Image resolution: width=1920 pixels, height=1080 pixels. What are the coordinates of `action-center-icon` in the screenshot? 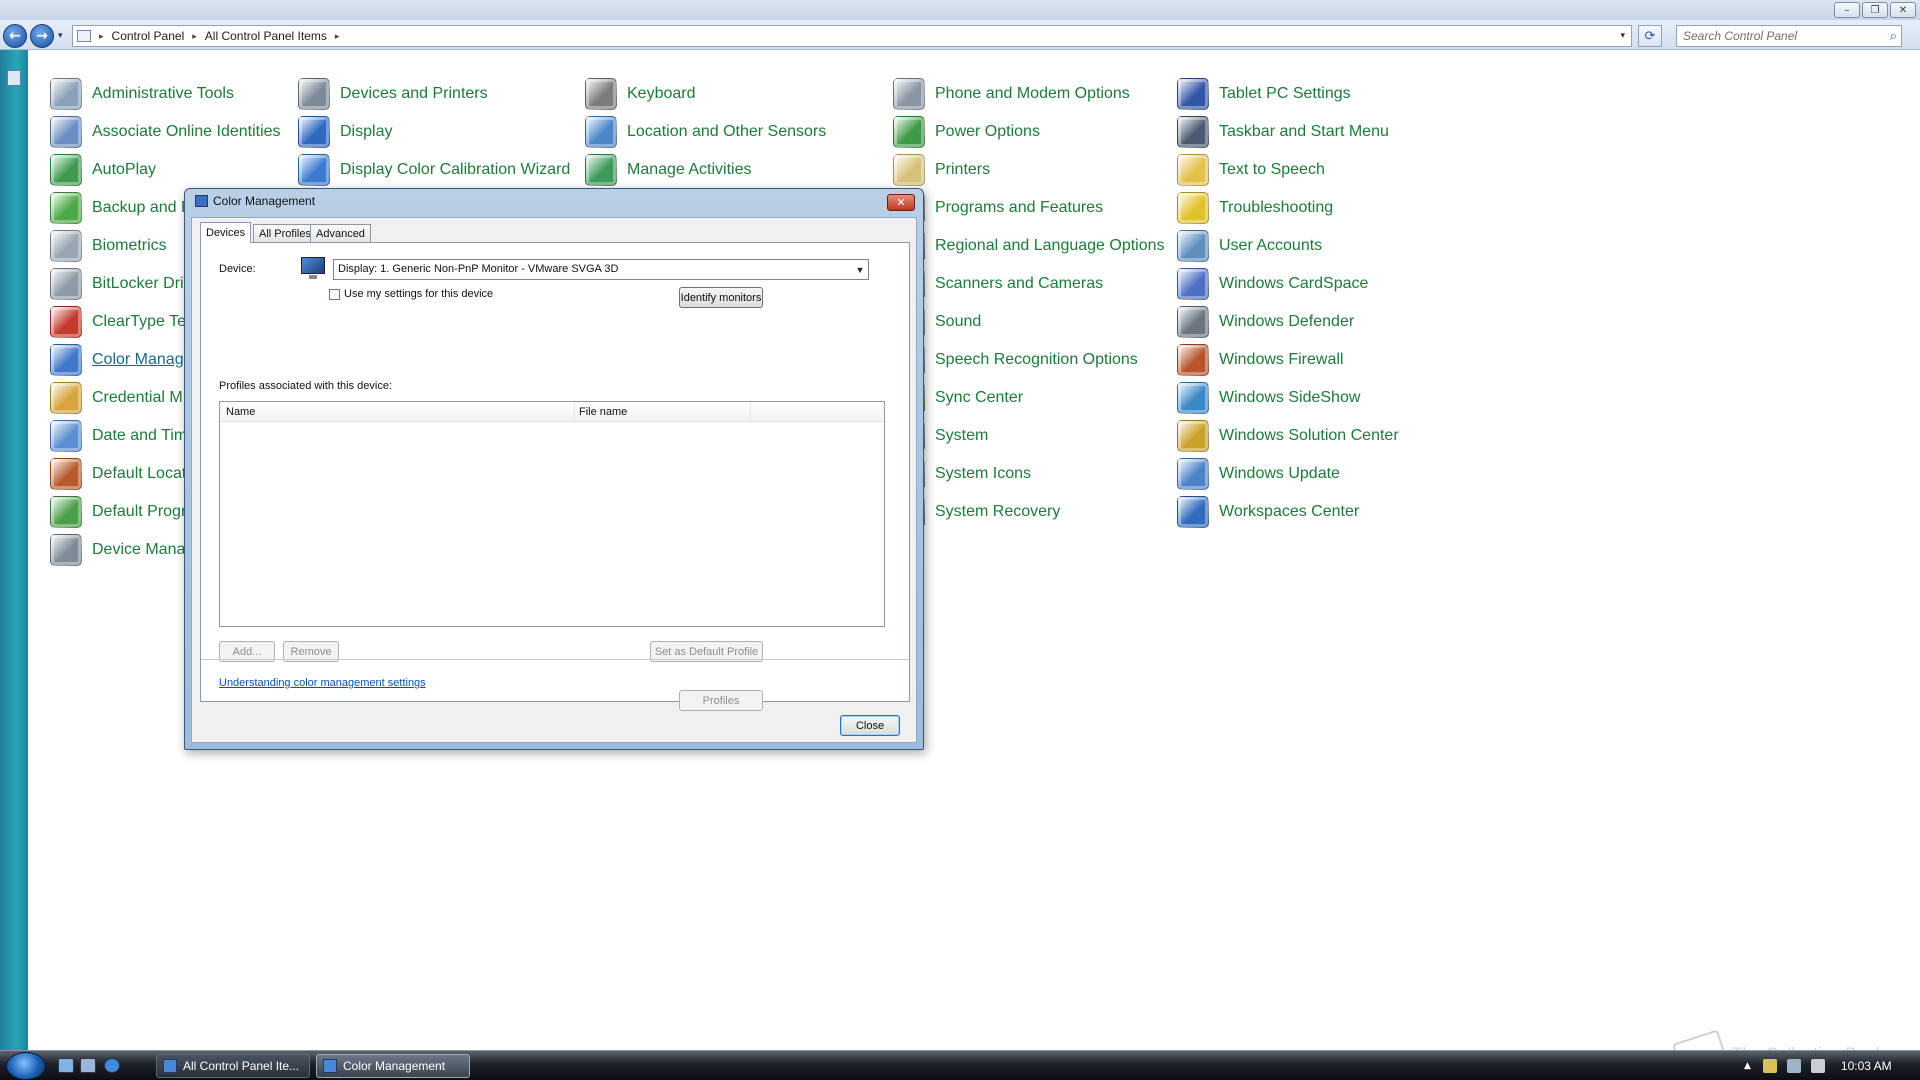 It's located at (1769, 1066).